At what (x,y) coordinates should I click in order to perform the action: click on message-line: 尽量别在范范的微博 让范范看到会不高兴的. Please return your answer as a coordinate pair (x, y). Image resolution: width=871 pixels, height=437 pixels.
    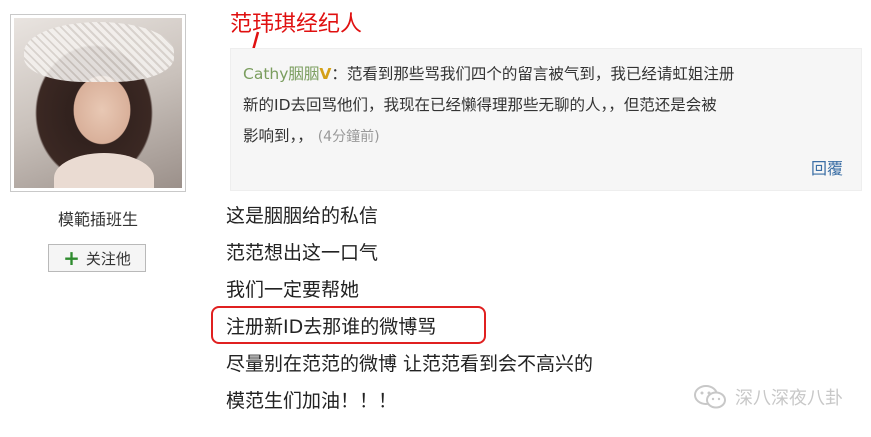
    Looking at the image, I should click on (410, 364).